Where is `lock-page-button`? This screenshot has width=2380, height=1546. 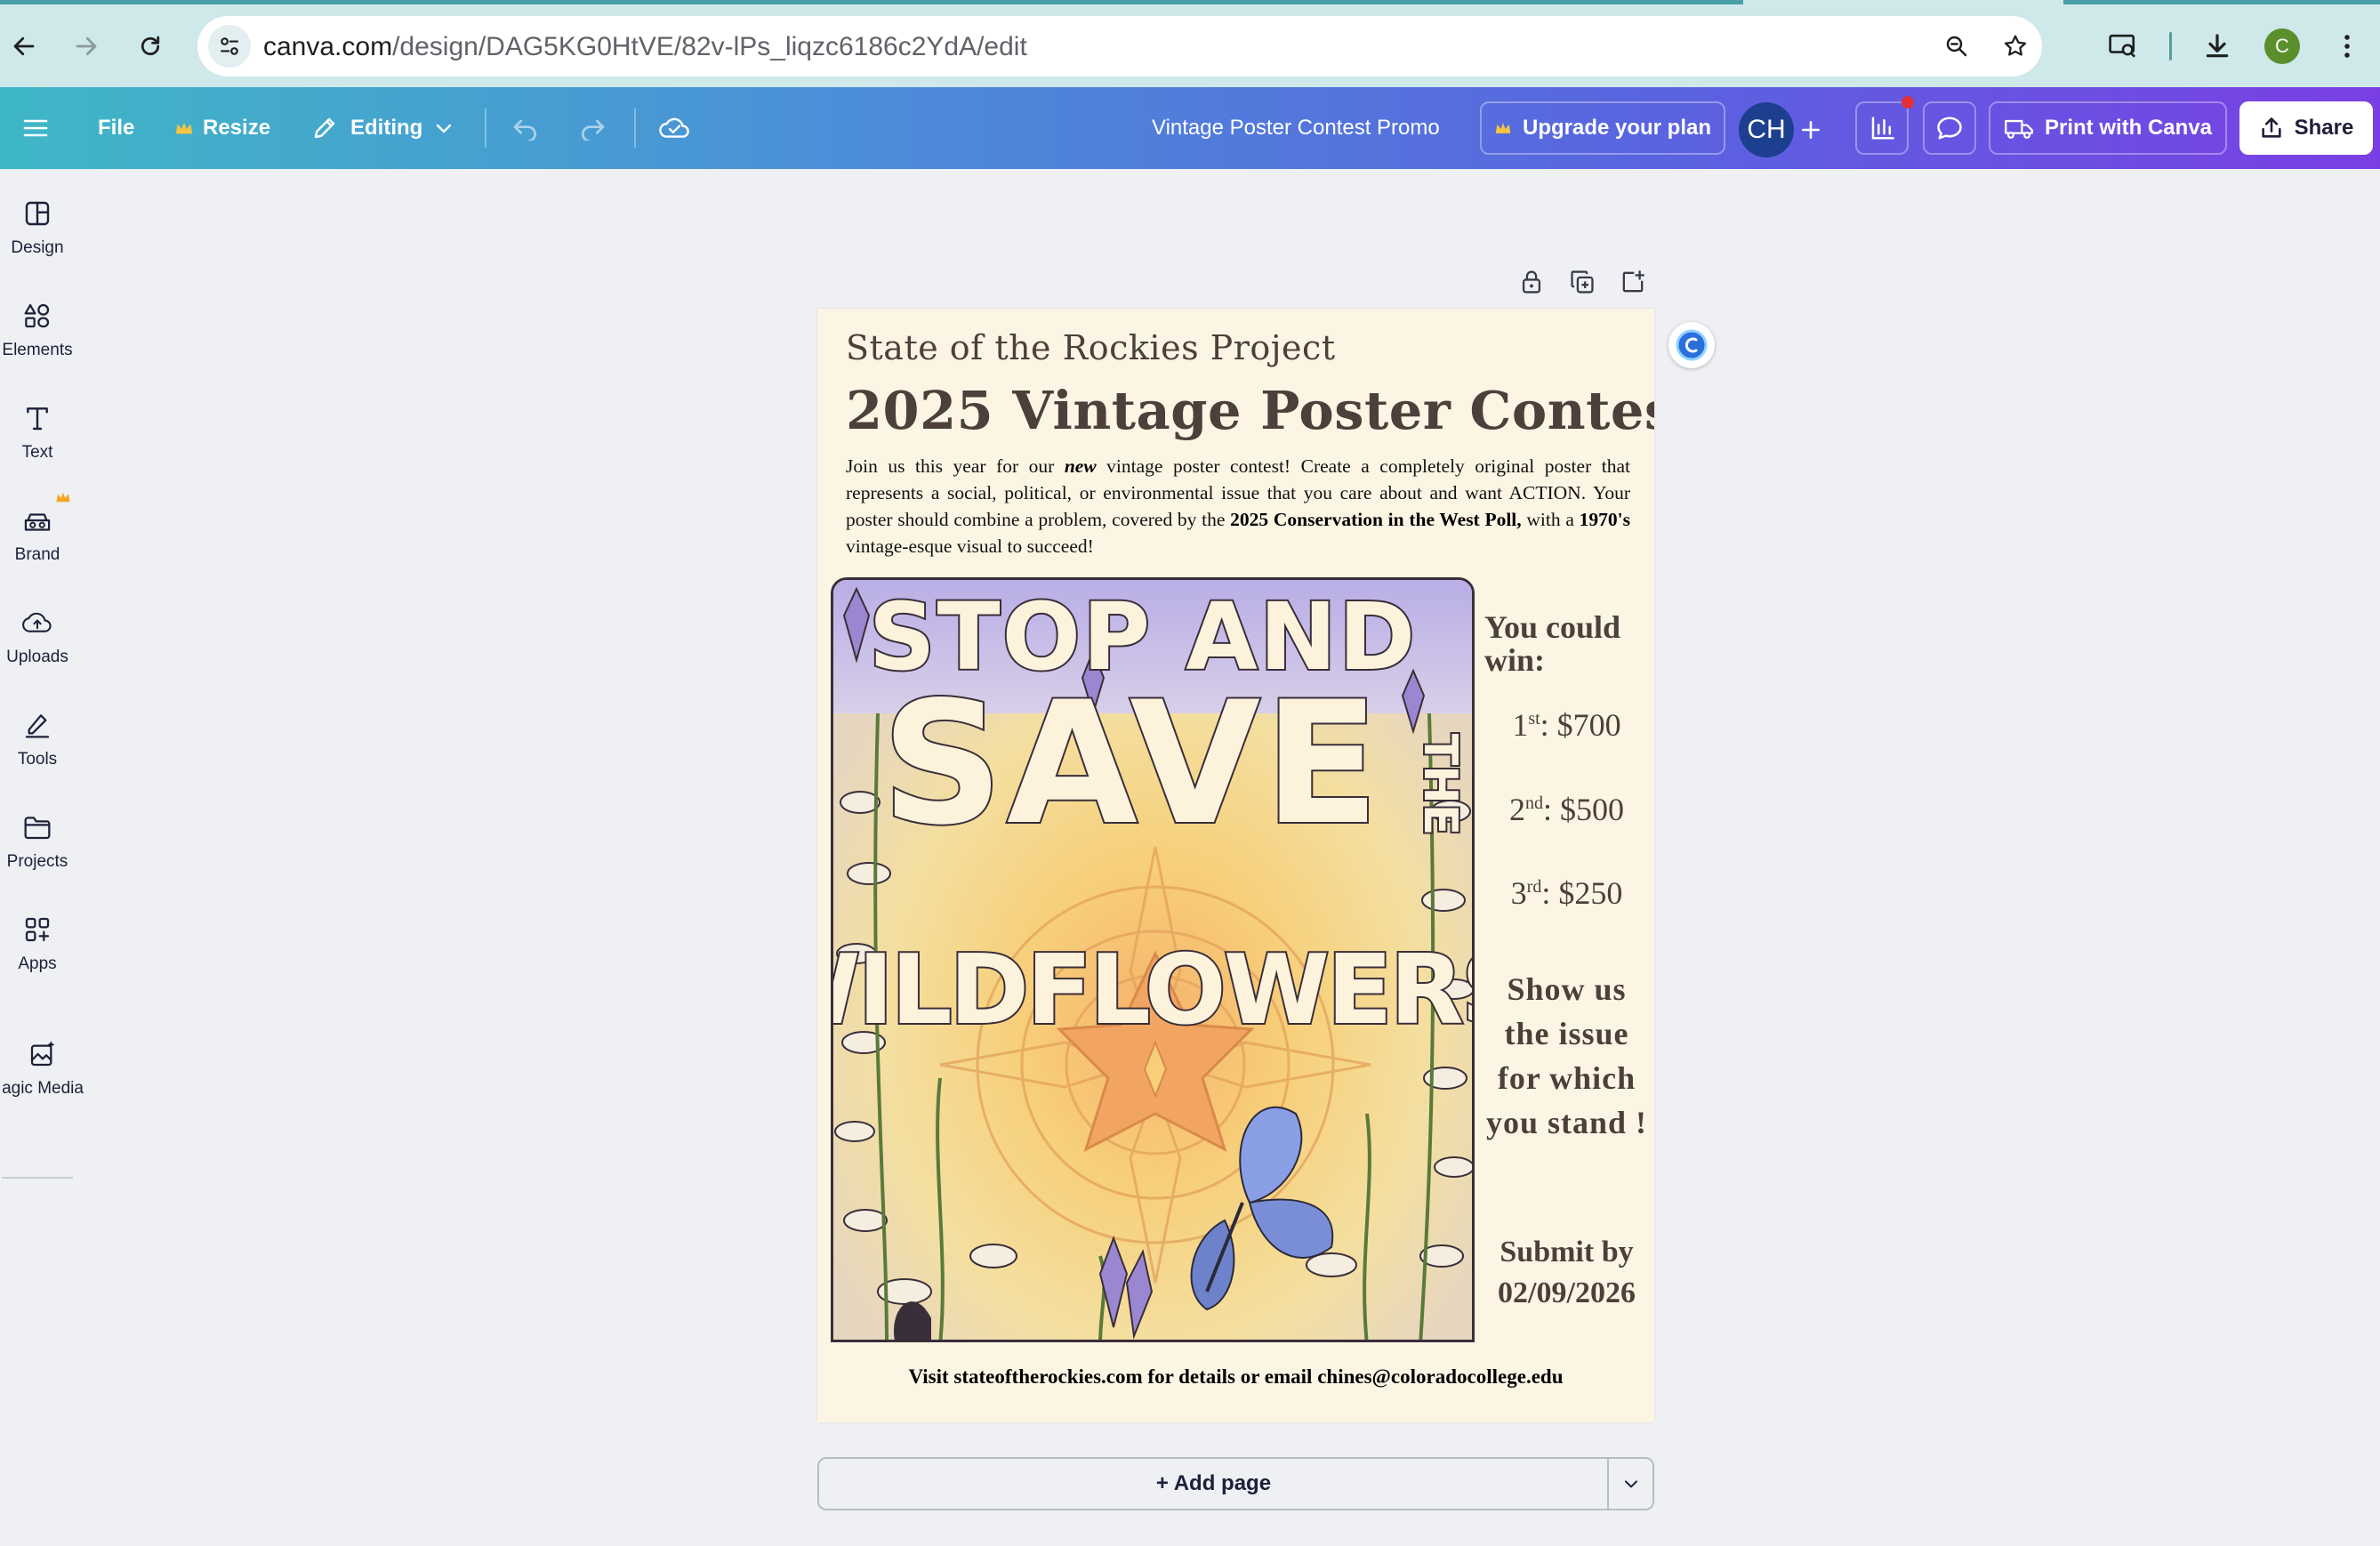 lock-page-button is located at coordinates (1531, 282).